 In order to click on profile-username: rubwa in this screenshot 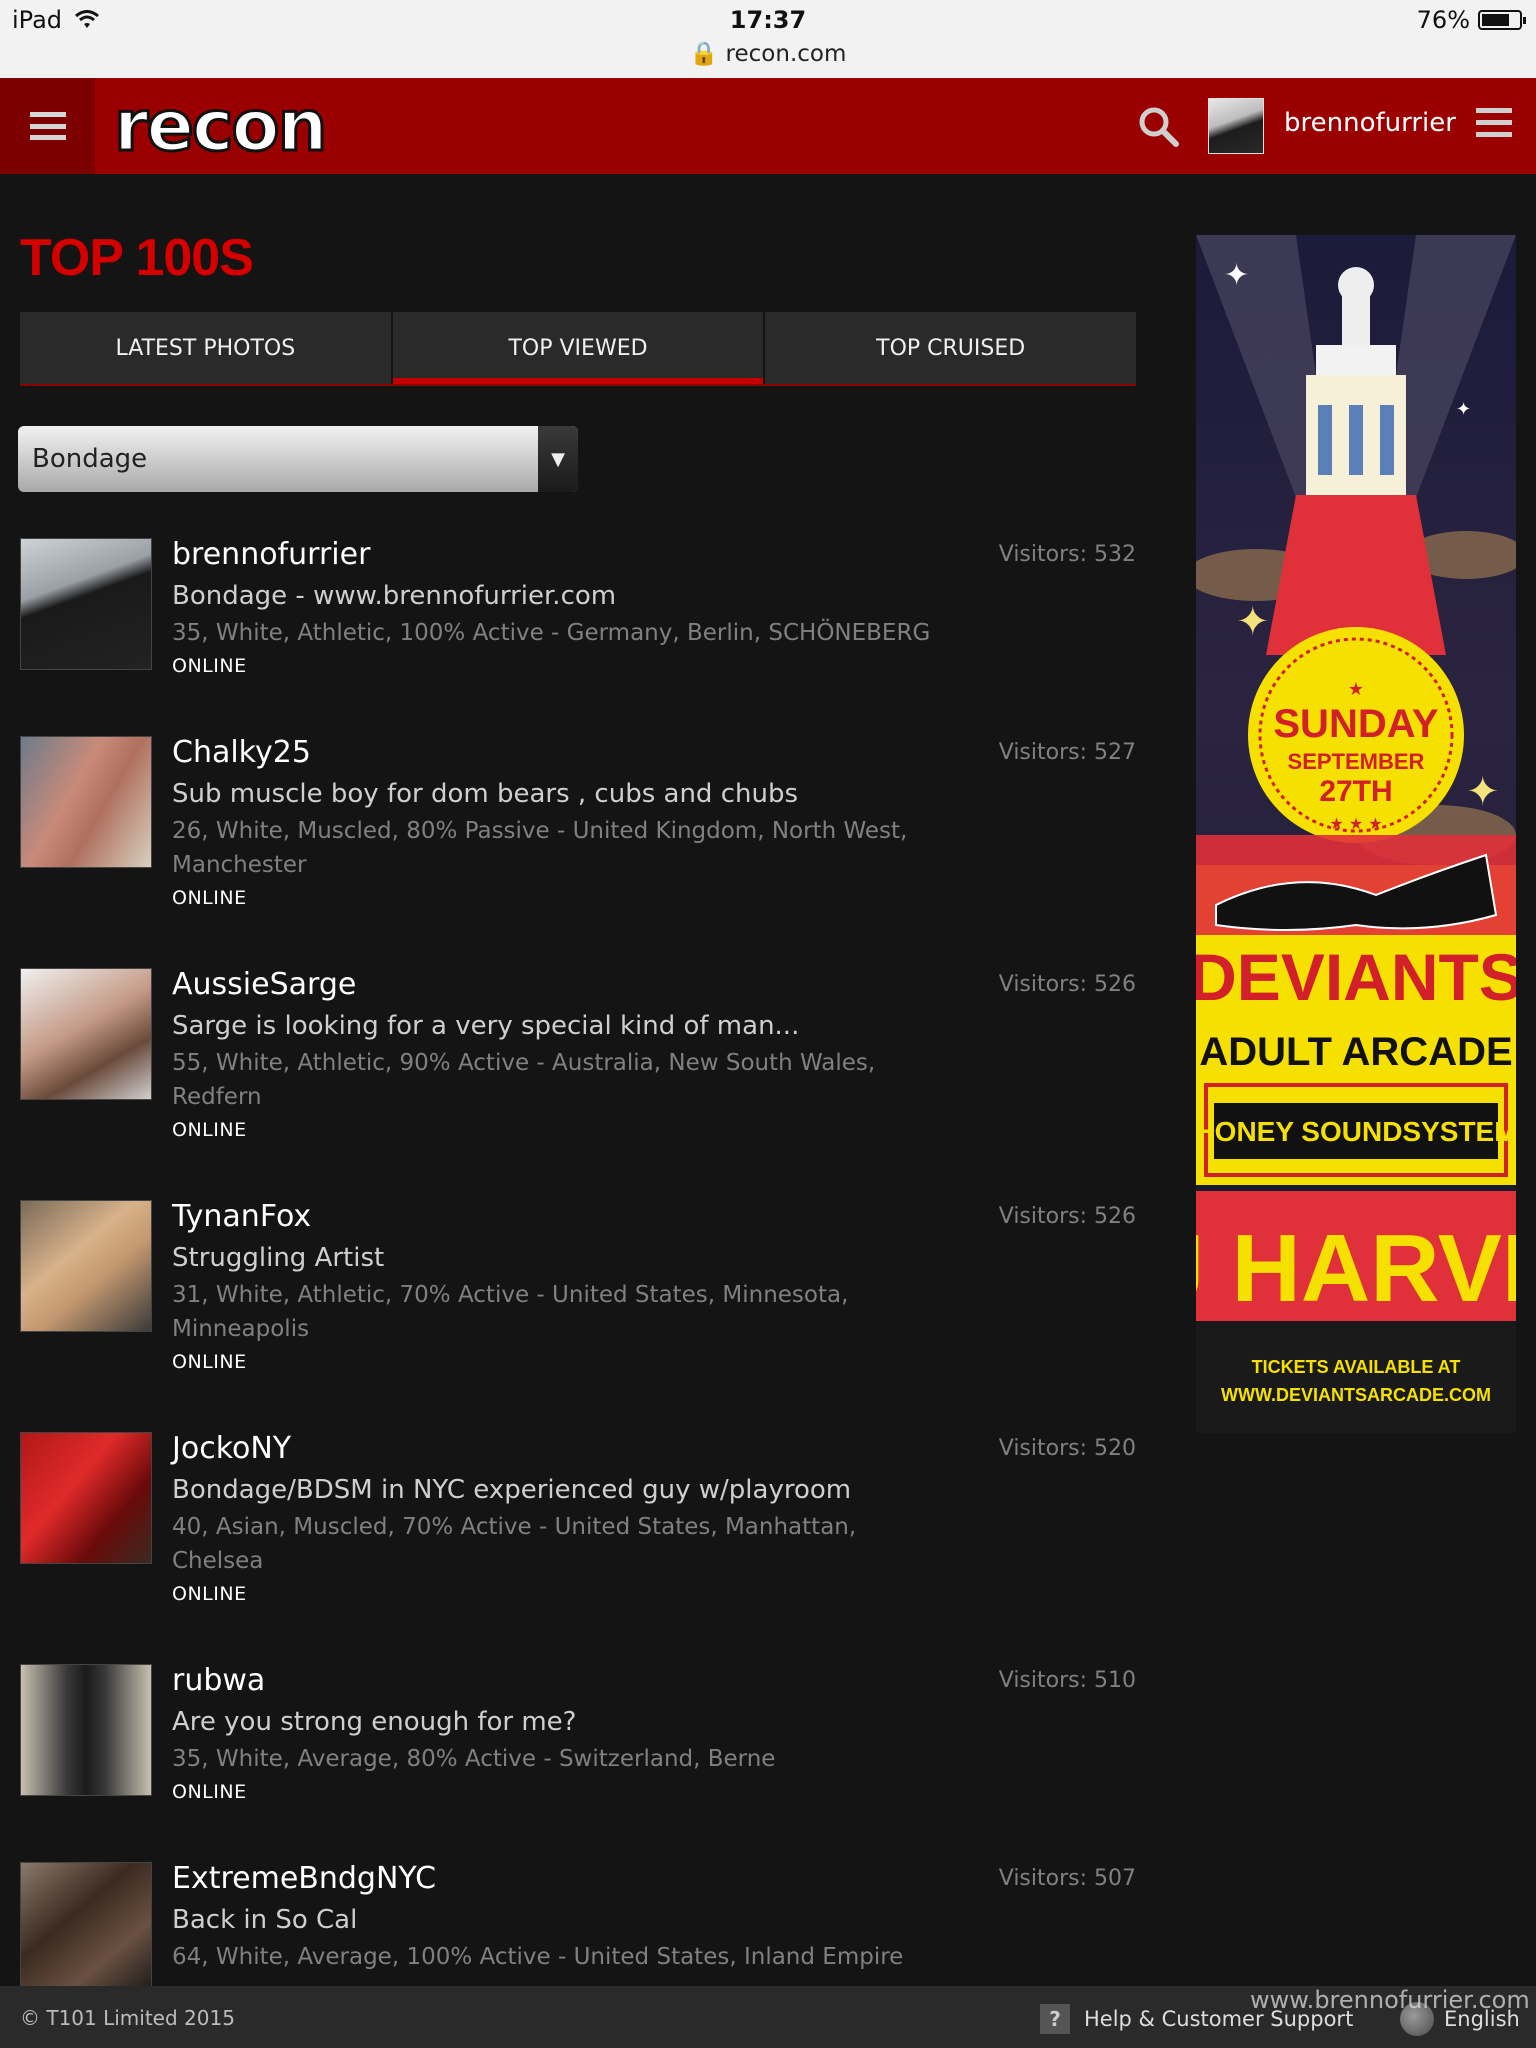, I will do `click(552, 1681)`.